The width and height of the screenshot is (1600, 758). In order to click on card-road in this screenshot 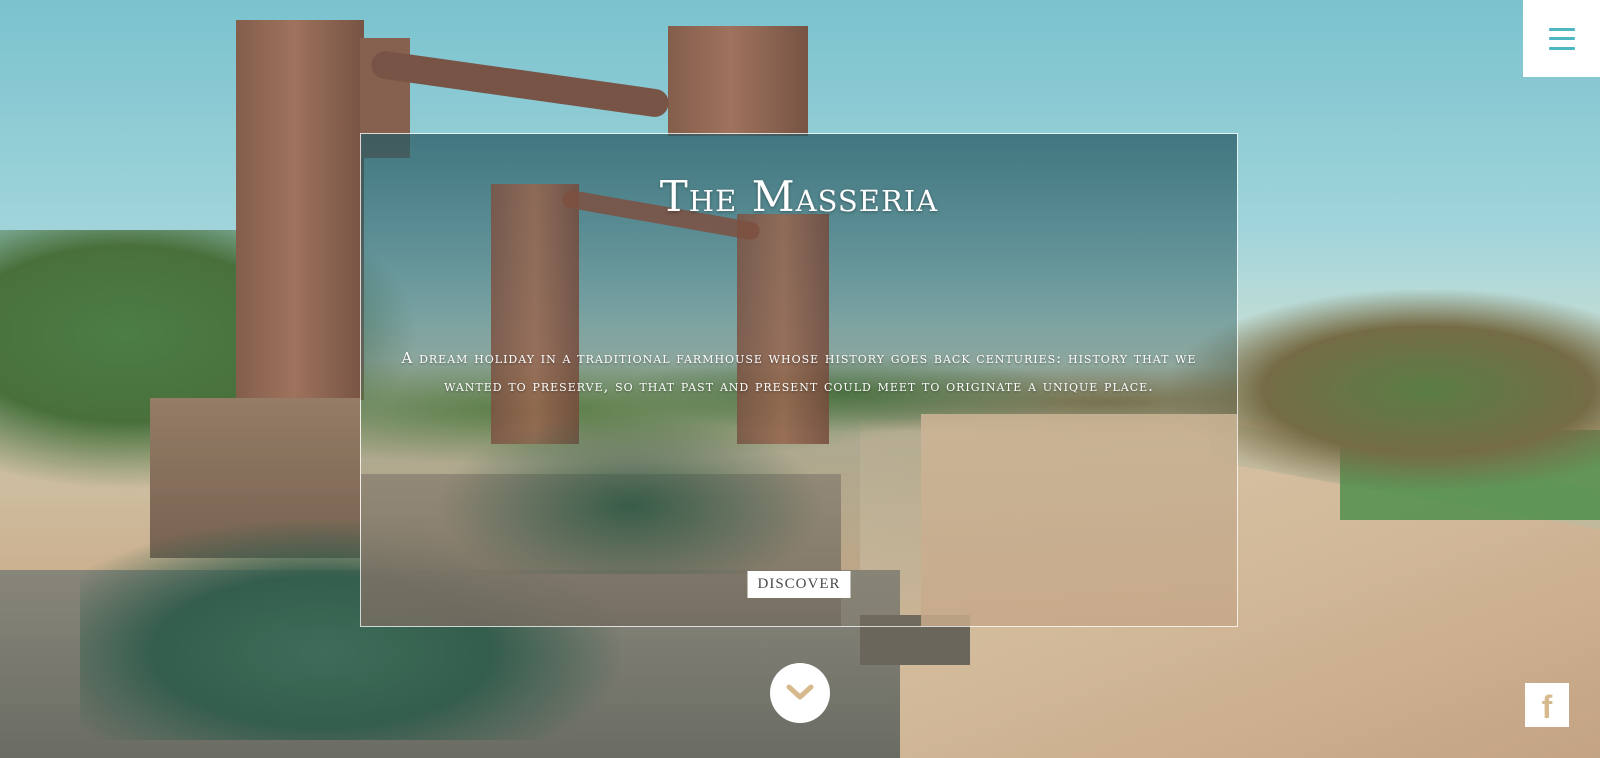, I will do `click(1079, 520)`.